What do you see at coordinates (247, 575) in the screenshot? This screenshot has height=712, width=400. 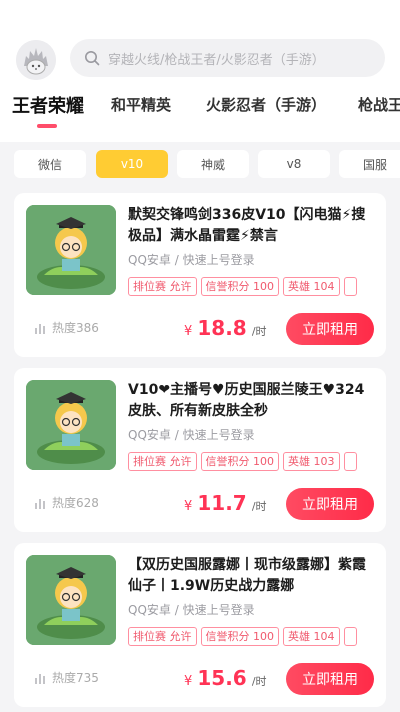 I see `listing-title: 【双历史国服露娜丨现市级露娜】紫霞仙子丨1.9W历史战力露娜` at bounding box center [247, 575].